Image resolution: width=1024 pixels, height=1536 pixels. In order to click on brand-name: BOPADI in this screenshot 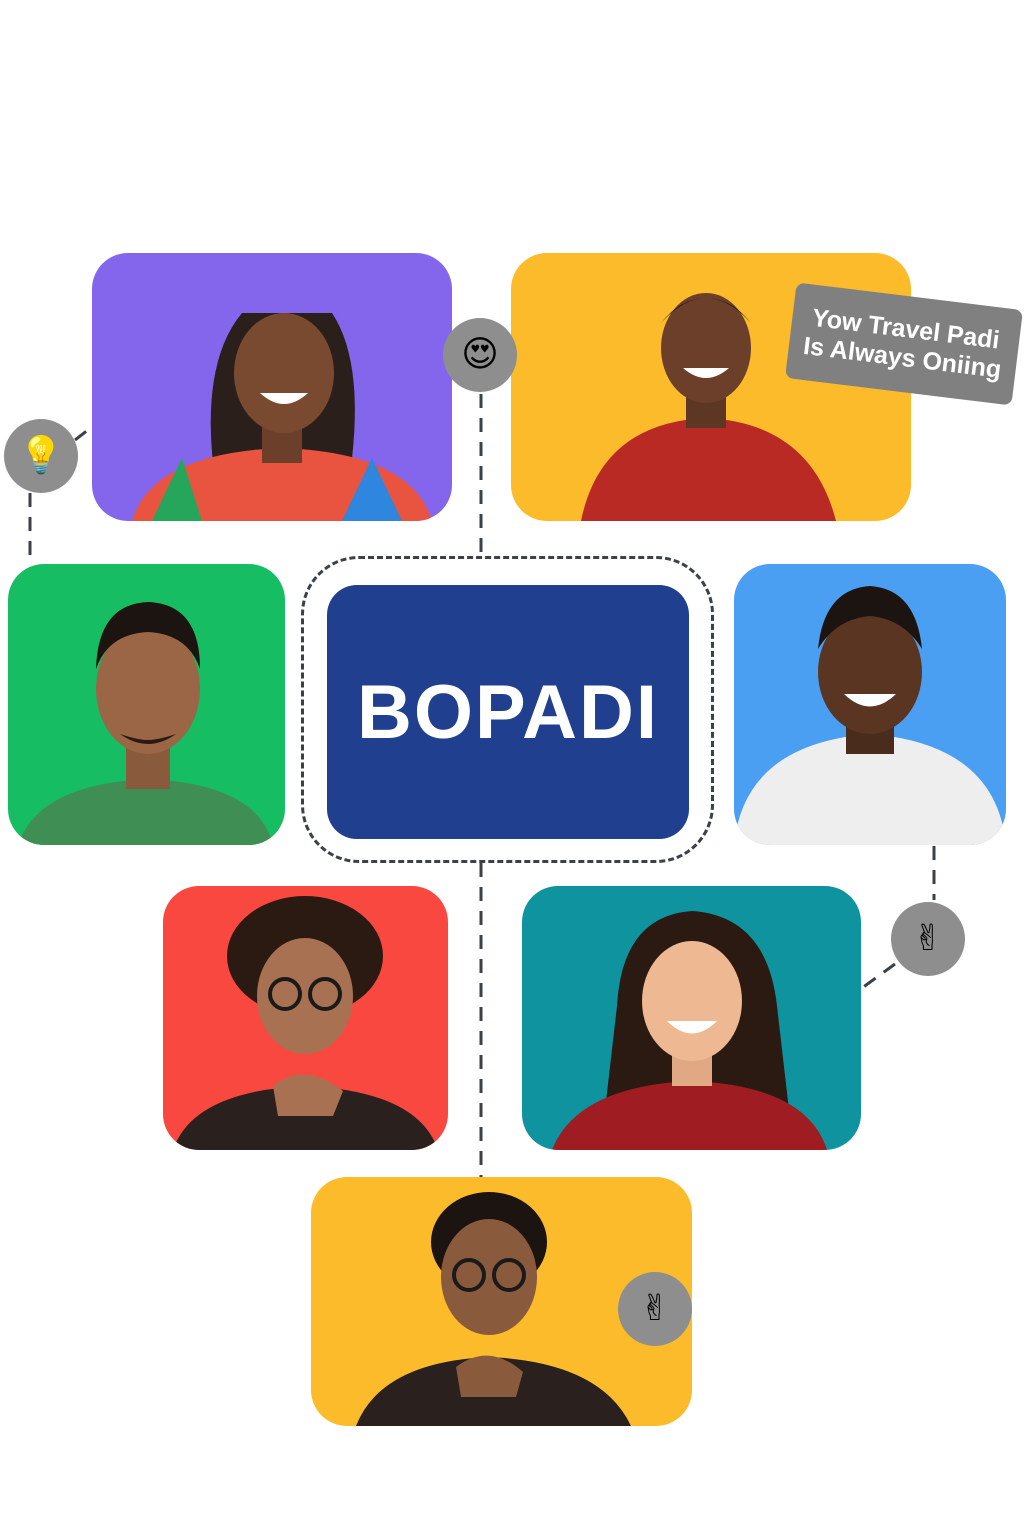, I will do `click(508, 712)`.